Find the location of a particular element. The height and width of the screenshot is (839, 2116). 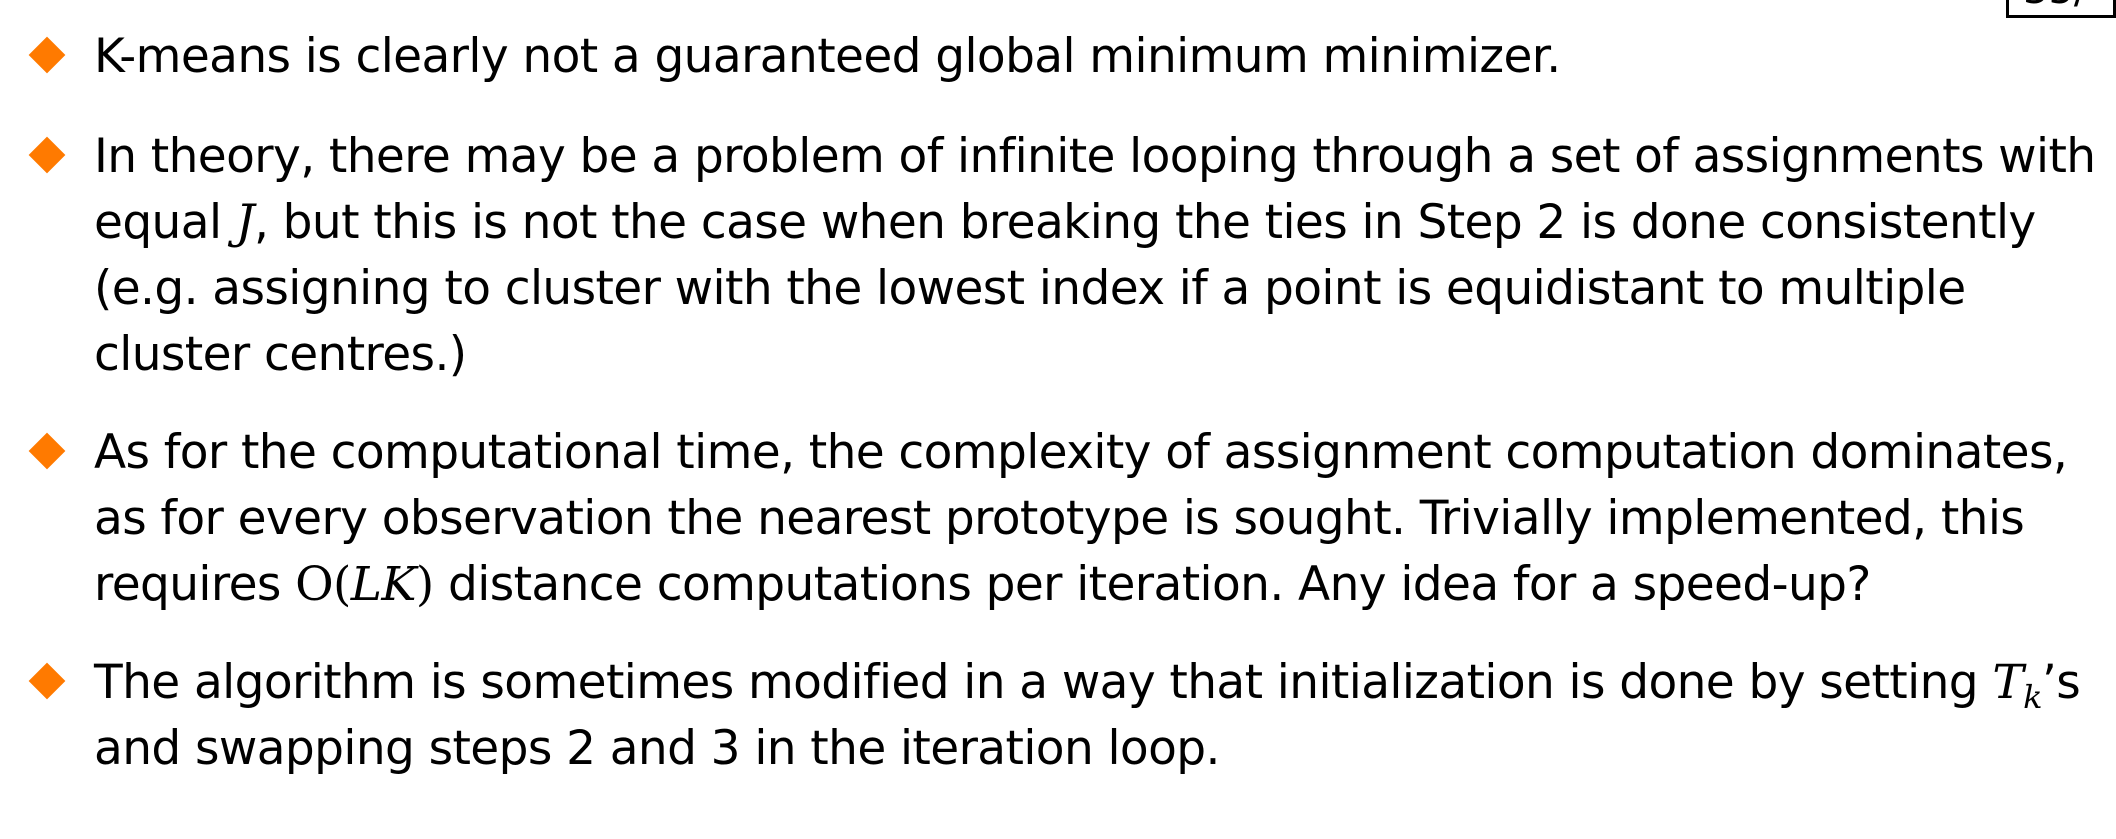

math-variable-T: T is located at coordinates (2008, 682).